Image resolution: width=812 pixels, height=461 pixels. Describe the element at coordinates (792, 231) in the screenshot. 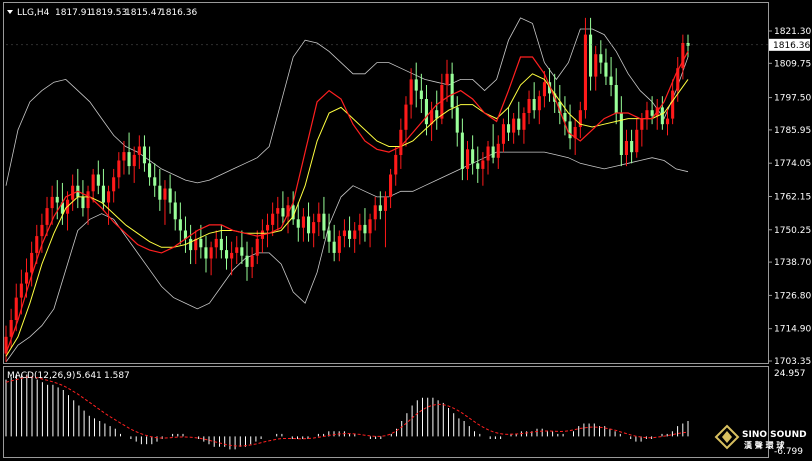

I see `price-tick-label: 1750.25` at that location.